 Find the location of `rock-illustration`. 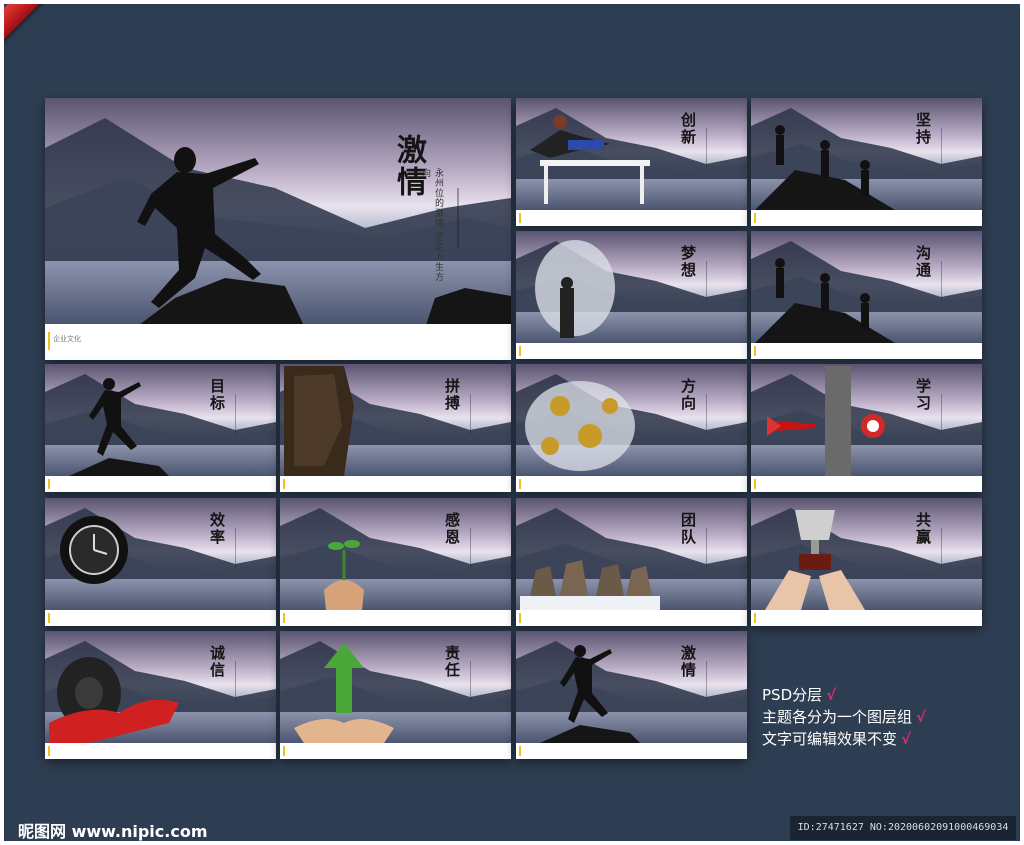

rock-illustration is located at coordinates (319, 421).